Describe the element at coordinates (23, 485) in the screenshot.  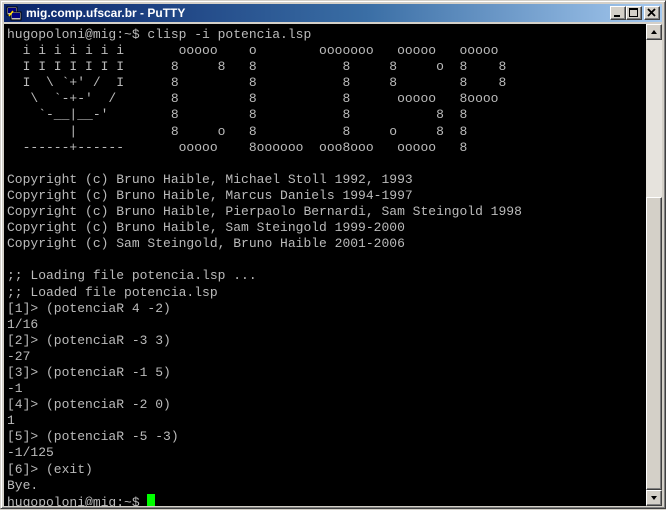
I see `terminal-line: Bye.` at that location.